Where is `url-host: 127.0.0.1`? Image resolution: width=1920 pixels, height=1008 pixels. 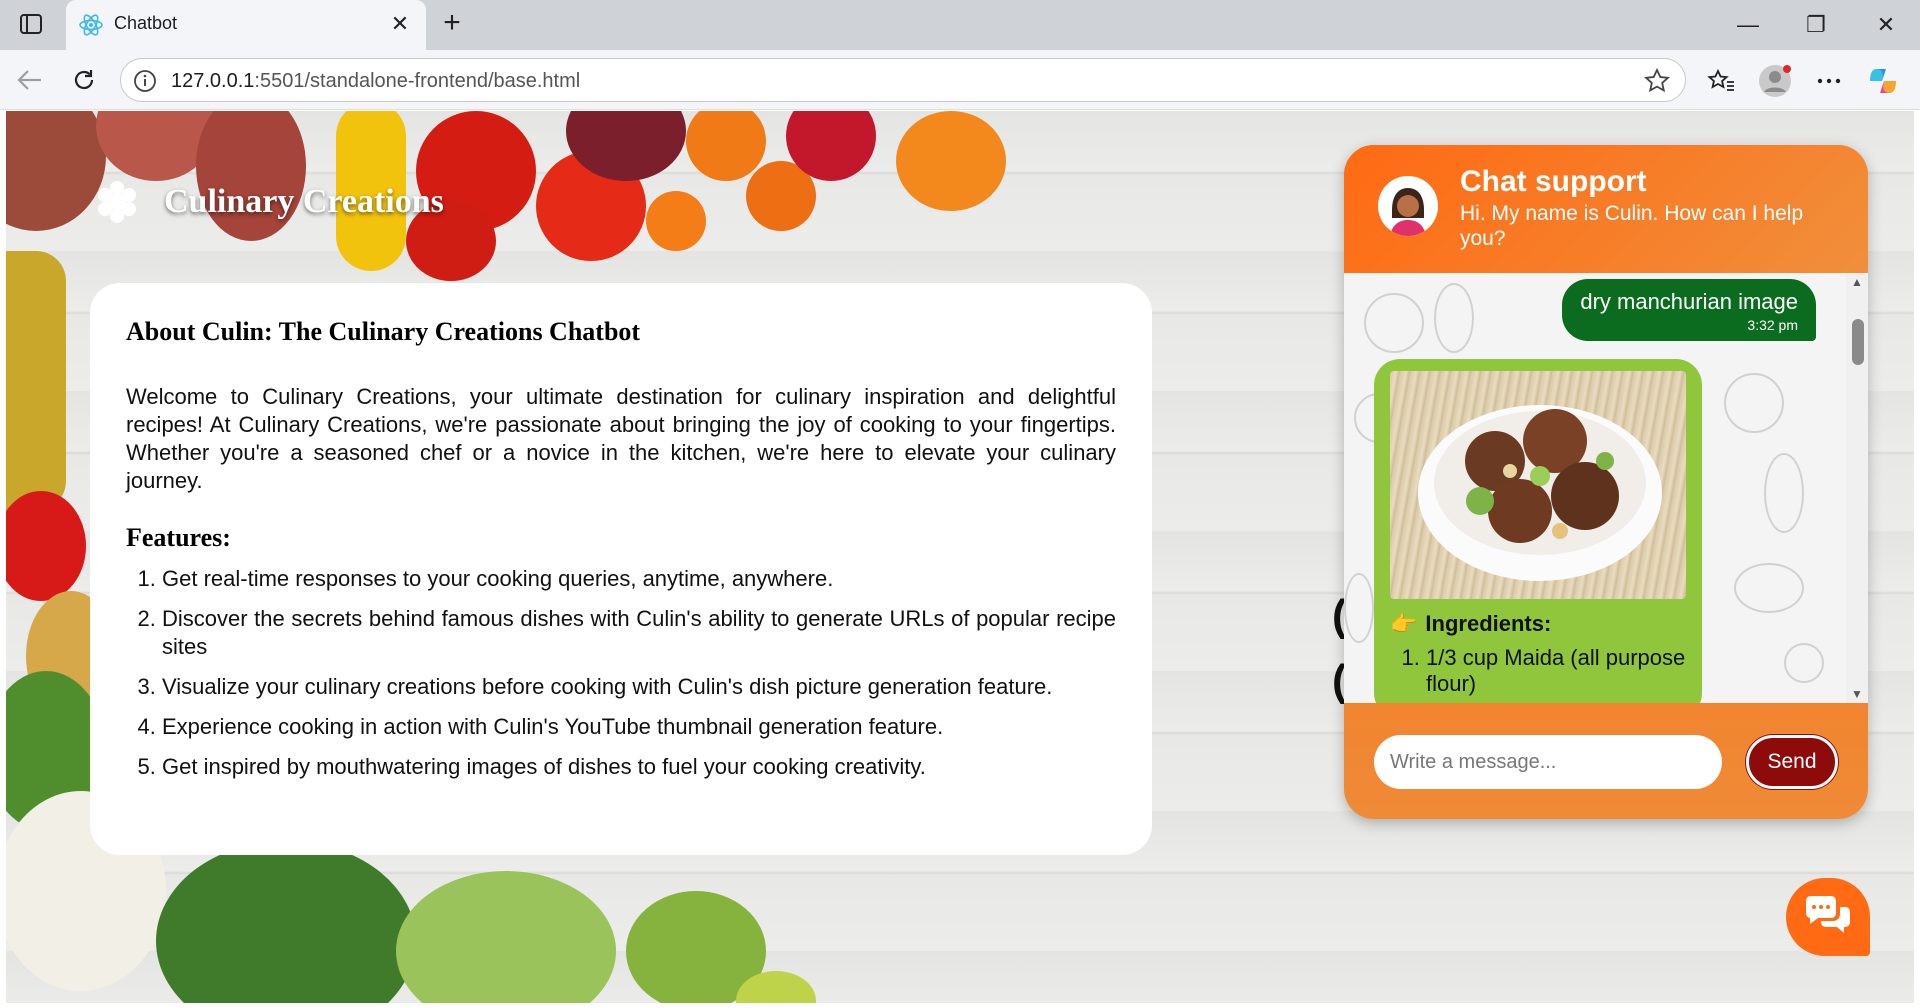
url-host: 127.0.0.1 is located at coordinates (213, 81).